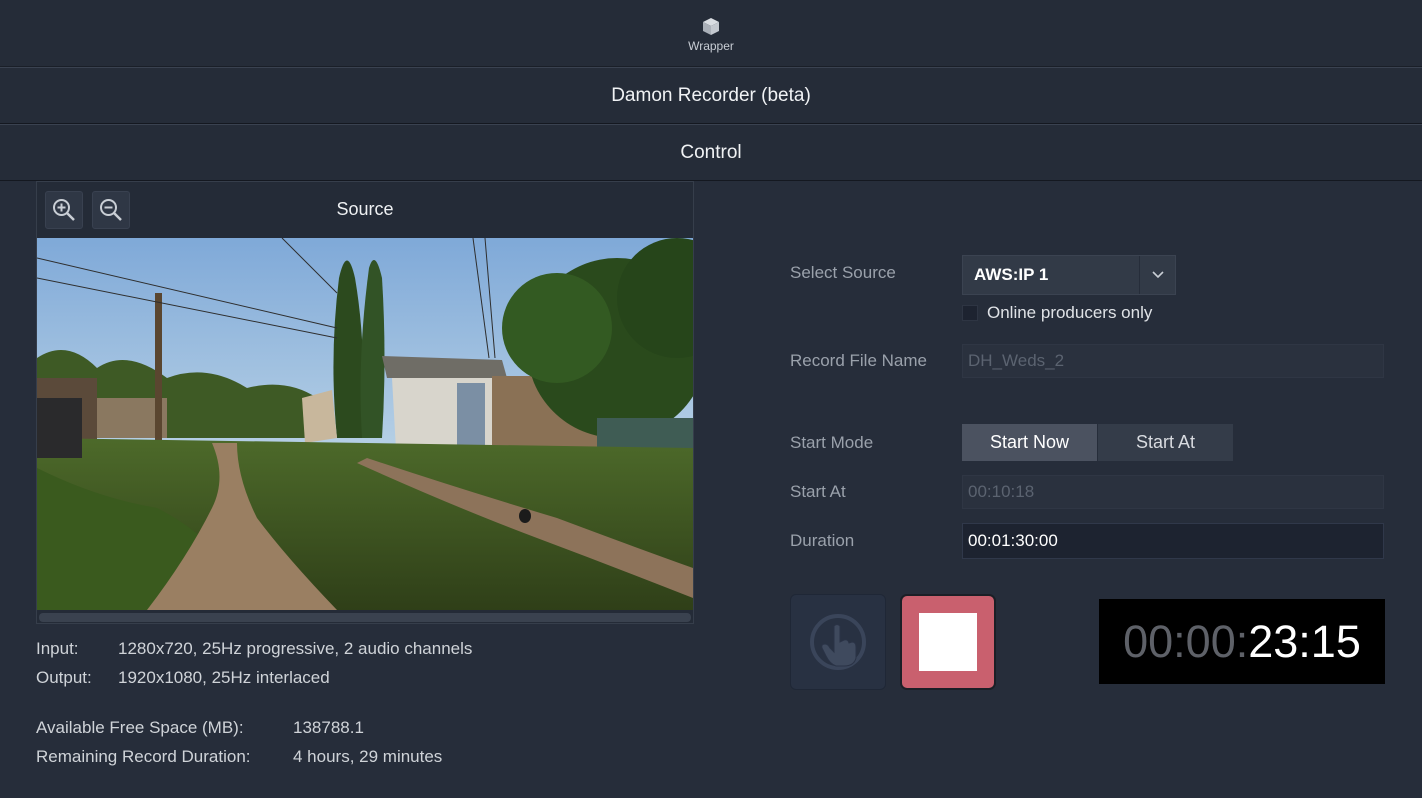  I want to click on remaining-duration-value: 4 hours, 29 minutes, so click(368, 756).